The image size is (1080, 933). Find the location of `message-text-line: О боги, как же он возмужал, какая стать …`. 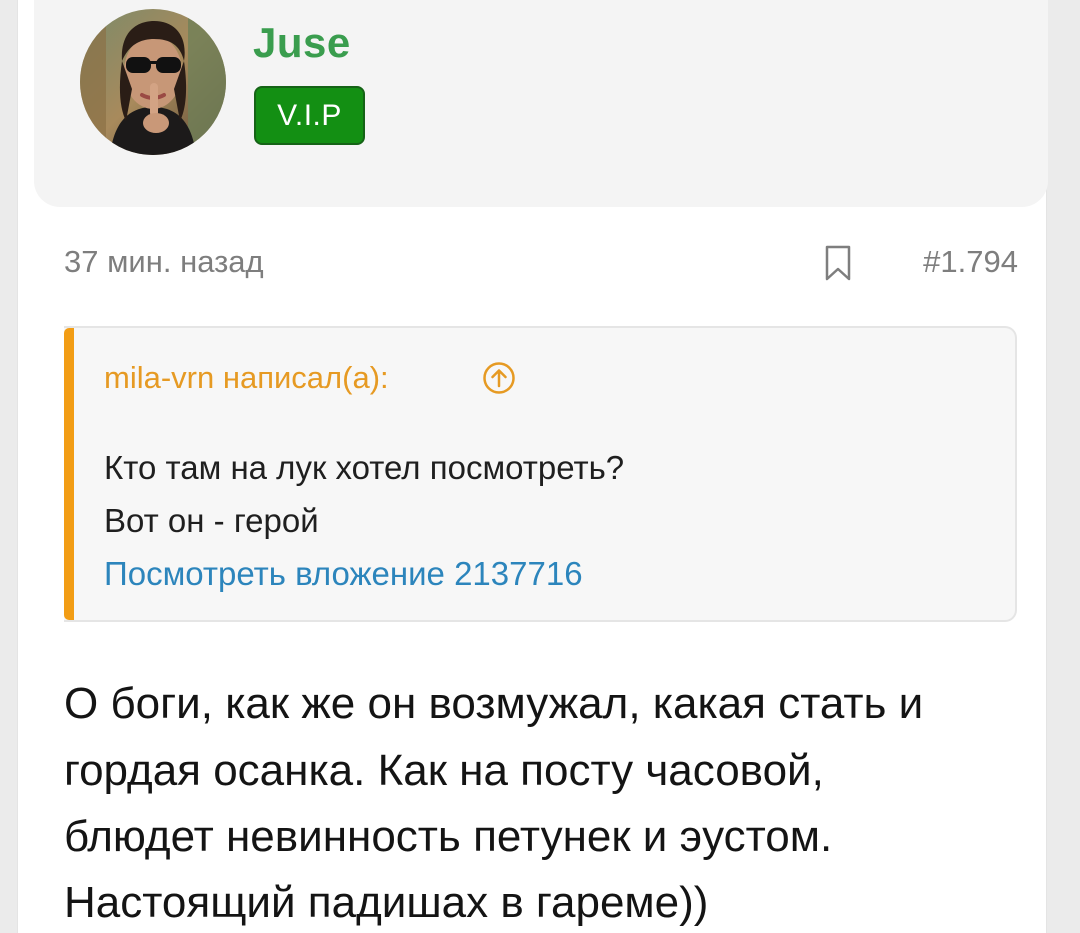

message-text-line: О боги, как же он возмужал, какая стать … is located at coordinates (494, 703).